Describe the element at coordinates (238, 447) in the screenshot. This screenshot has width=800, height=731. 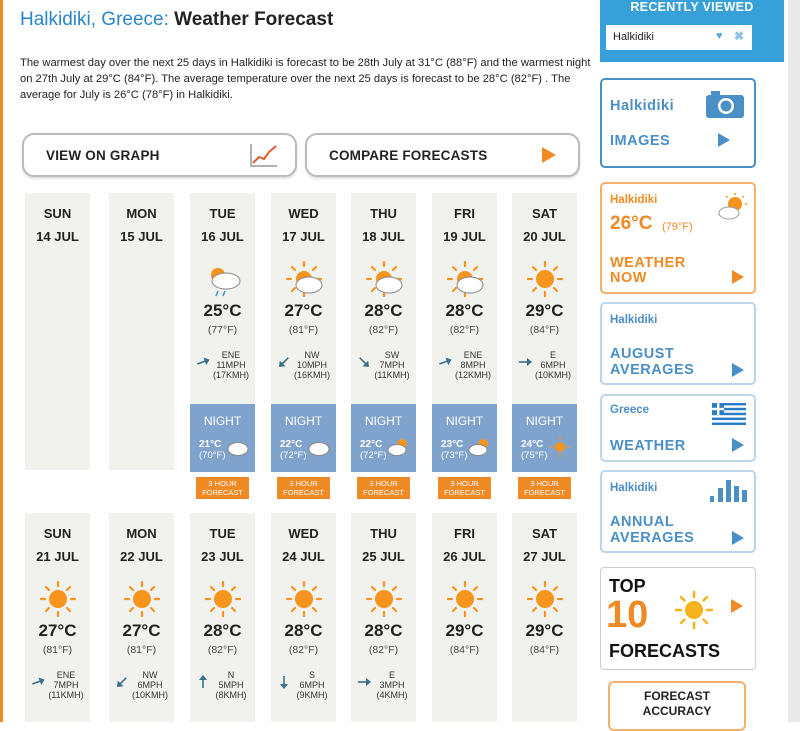
I see `night-cloud-icon` at that location.